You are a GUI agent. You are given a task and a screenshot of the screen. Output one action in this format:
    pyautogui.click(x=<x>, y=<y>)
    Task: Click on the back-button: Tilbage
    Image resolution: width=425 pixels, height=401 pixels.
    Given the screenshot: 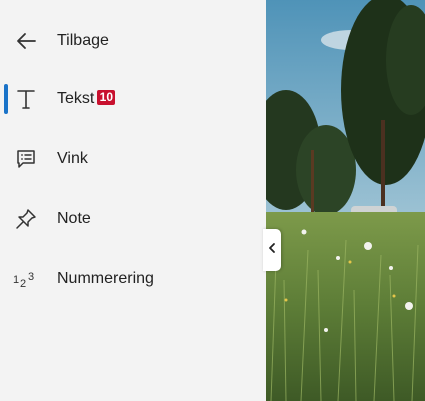 What is the action you would take?
    pyautogui.click(x=133, y=41)
    